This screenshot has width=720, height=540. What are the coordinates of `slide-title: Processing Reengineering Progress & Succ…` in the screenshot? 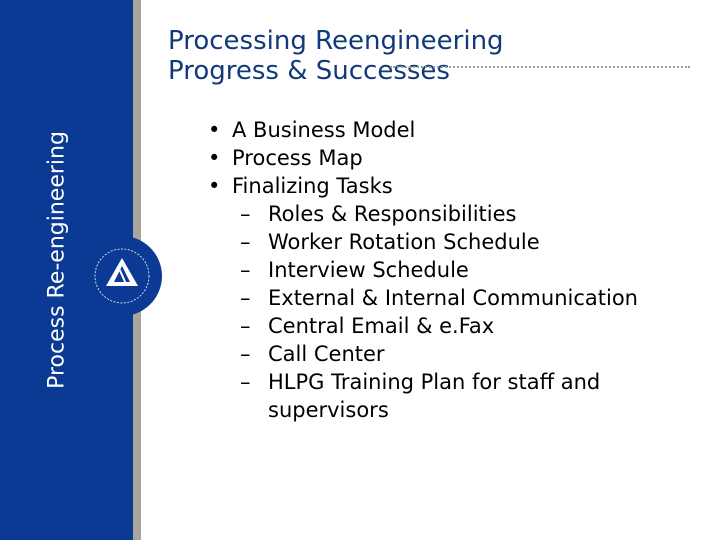 It's located at (336, 56).